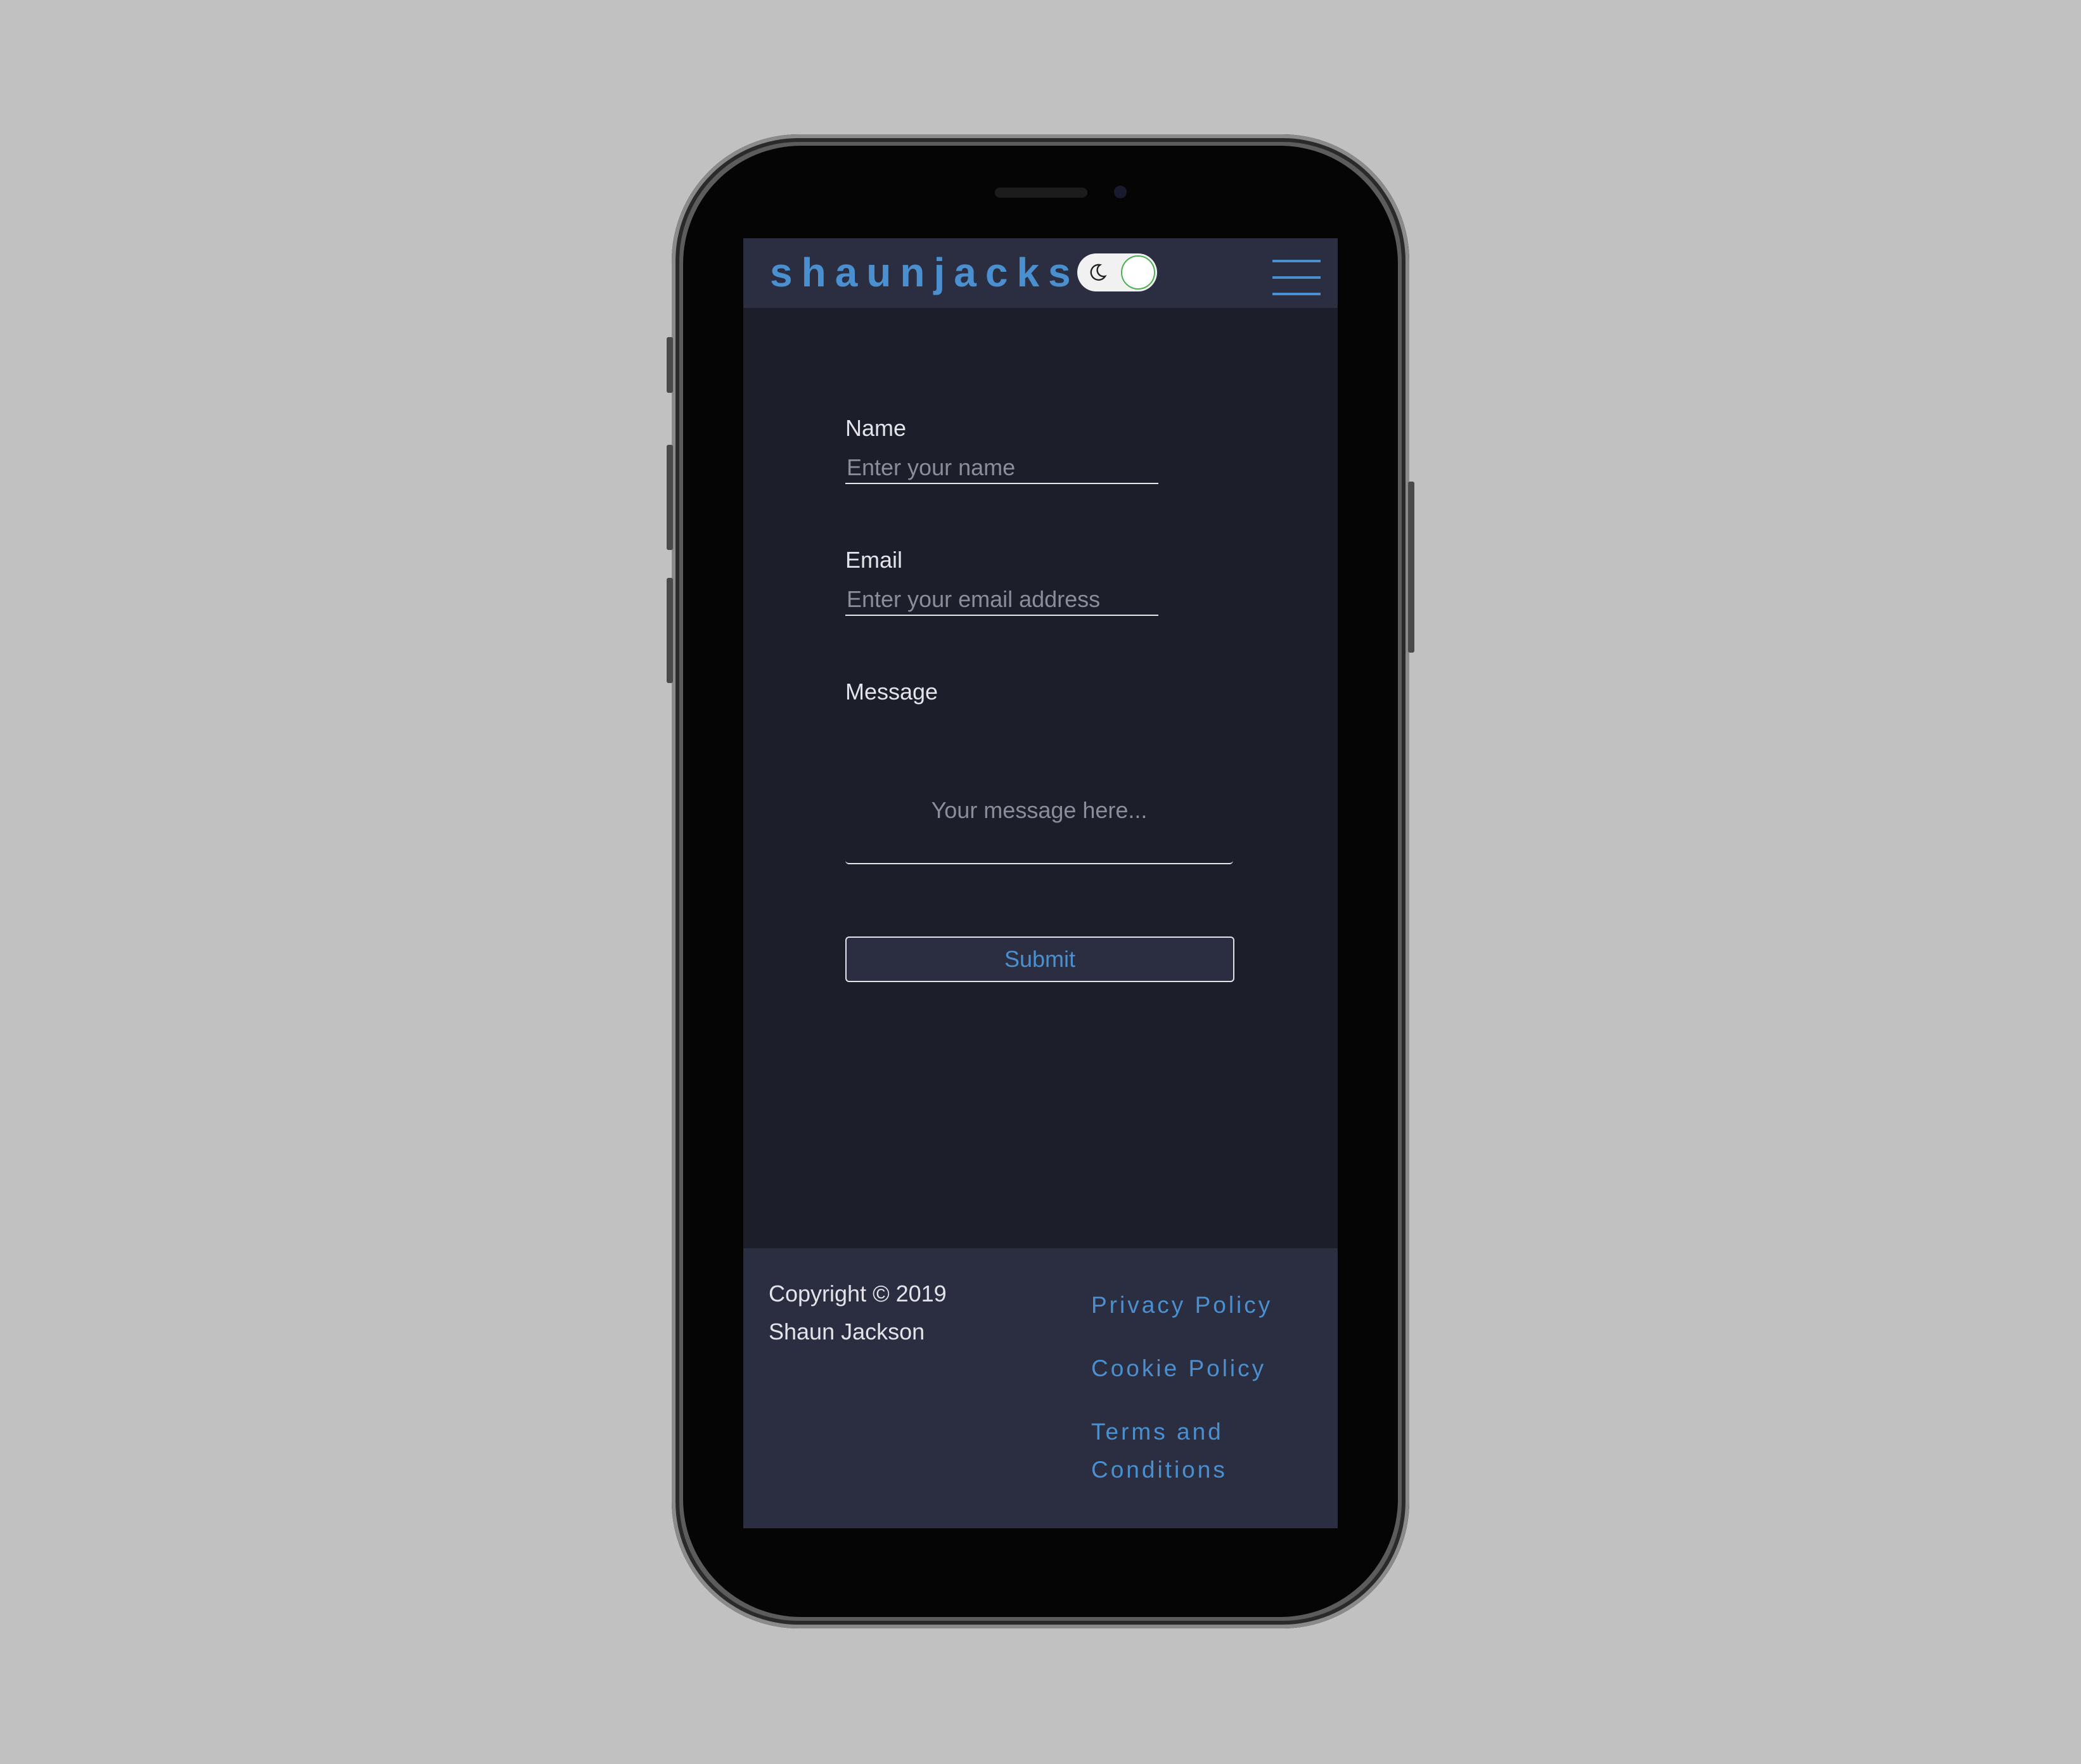 Image resolution: width=2081 pixels, height=1764 pixels. I want to click on cookie-policy-link: Cookie Policy, so click(1192, 1369).